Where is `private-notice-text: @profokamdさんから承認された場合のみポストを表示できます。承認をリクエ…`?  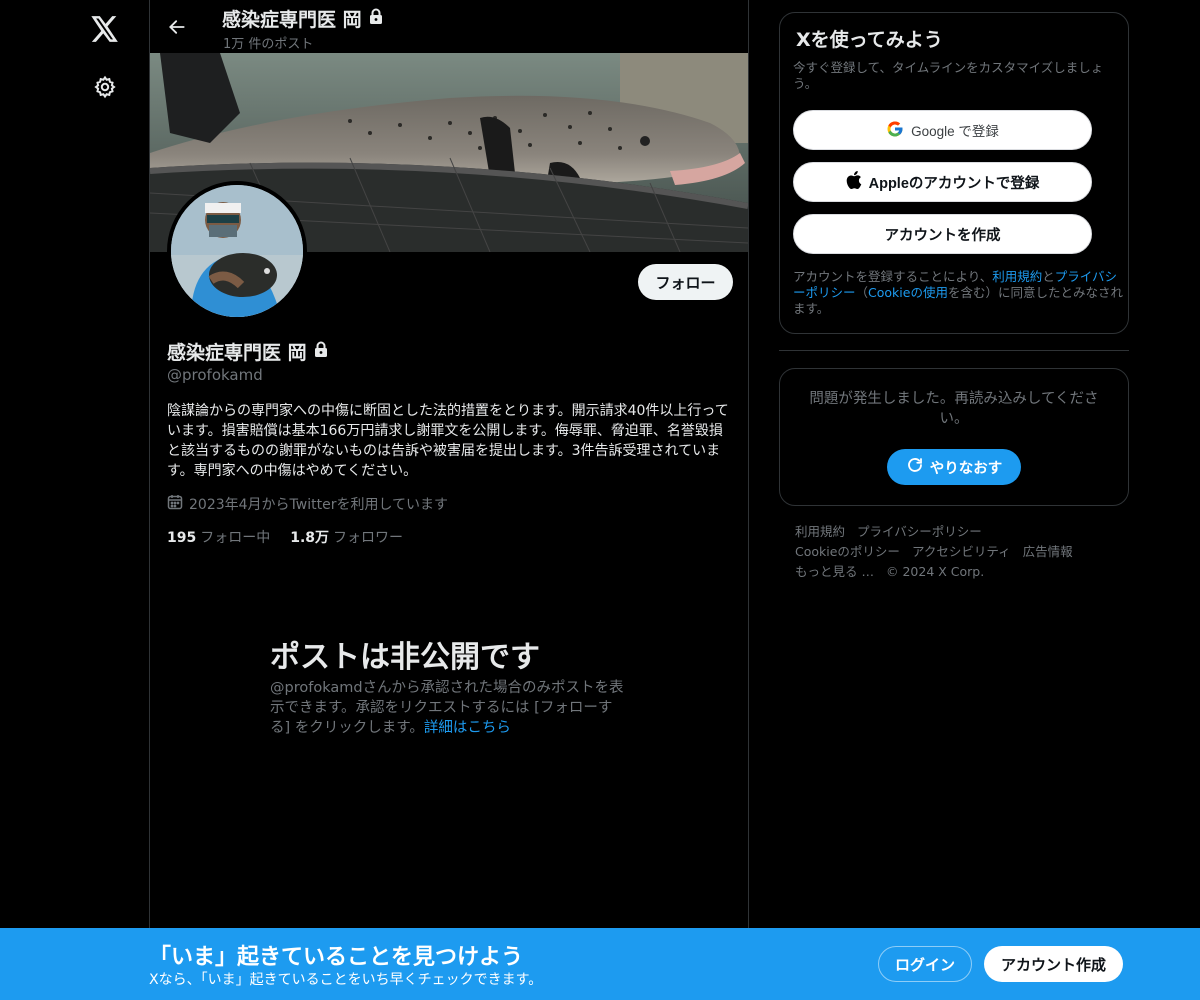 private-notice-text: @profokamdさんから承認された場合のみポストを表示できます。承認をリクエ… is located at coordinates (450, 708).